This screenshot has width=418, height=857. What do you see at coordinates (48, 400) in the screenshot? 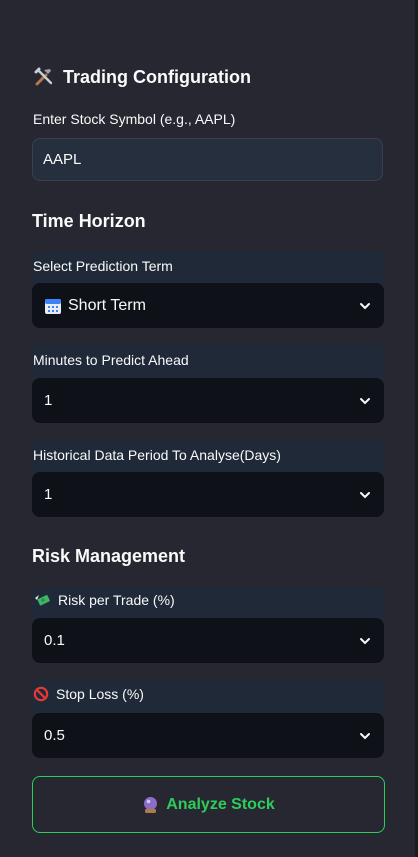
I see `minutes-value: 1` at bounding box center [48, 400].